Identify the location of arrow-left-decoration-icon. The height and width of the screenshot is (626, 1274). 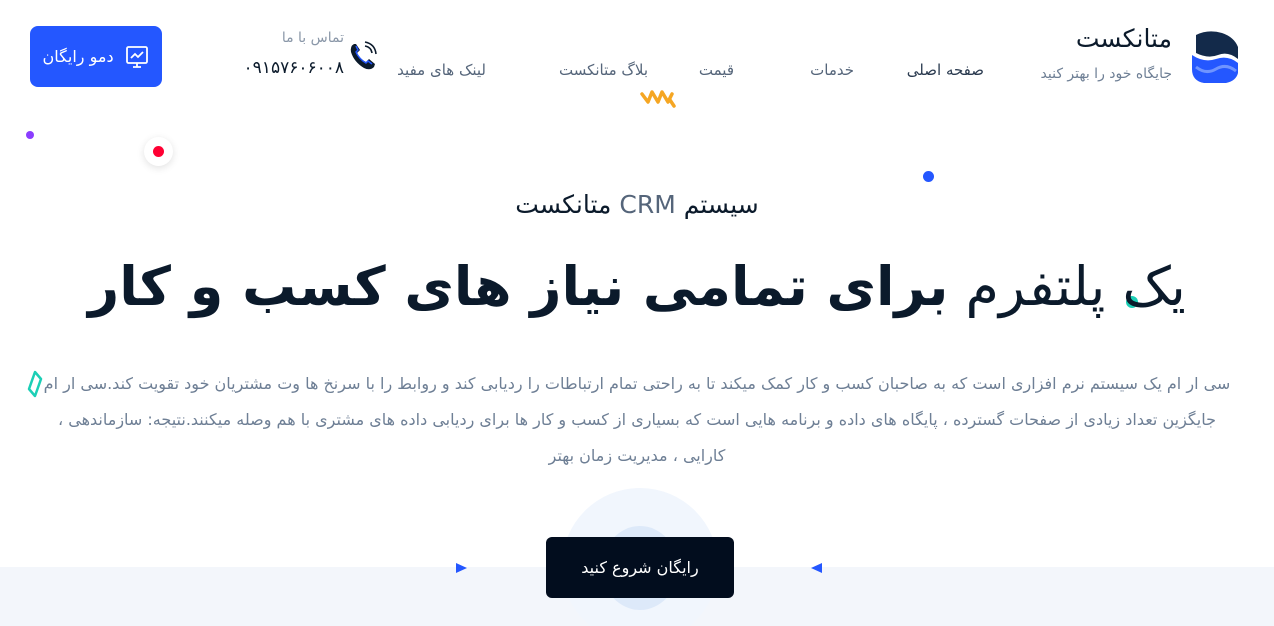
(405, 568).